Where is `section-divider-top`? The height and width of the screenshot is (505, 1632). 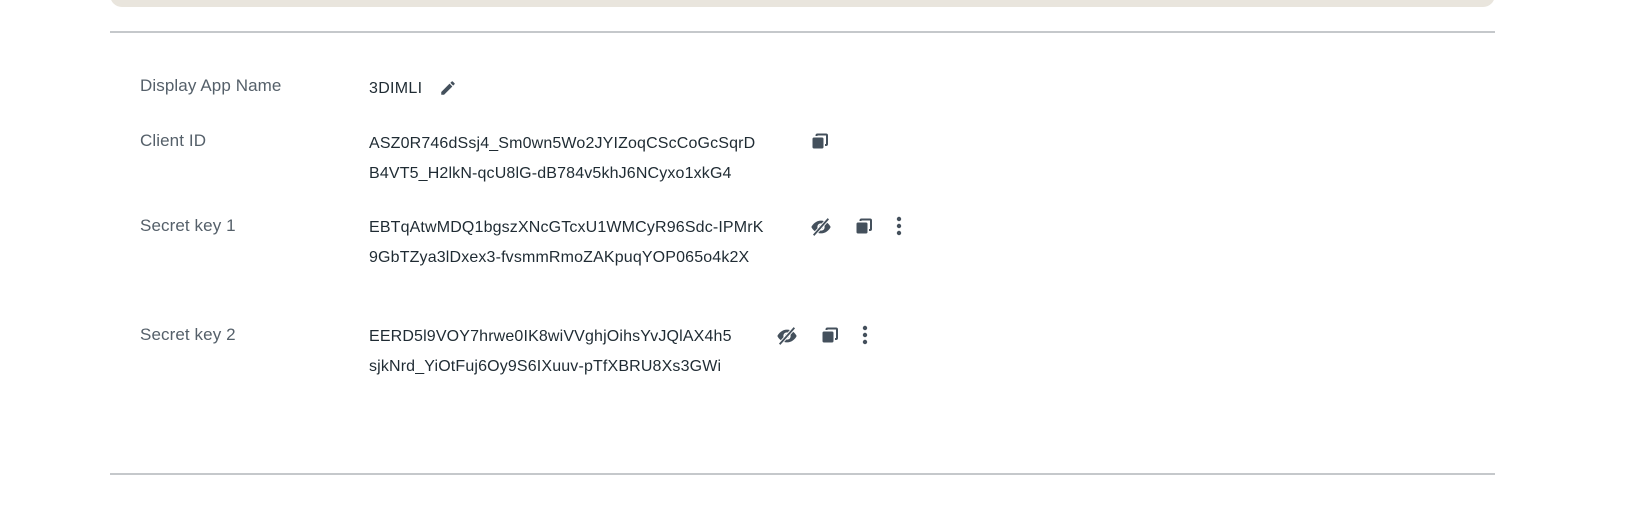 section-divider-top is located at coordinates (802, 32).